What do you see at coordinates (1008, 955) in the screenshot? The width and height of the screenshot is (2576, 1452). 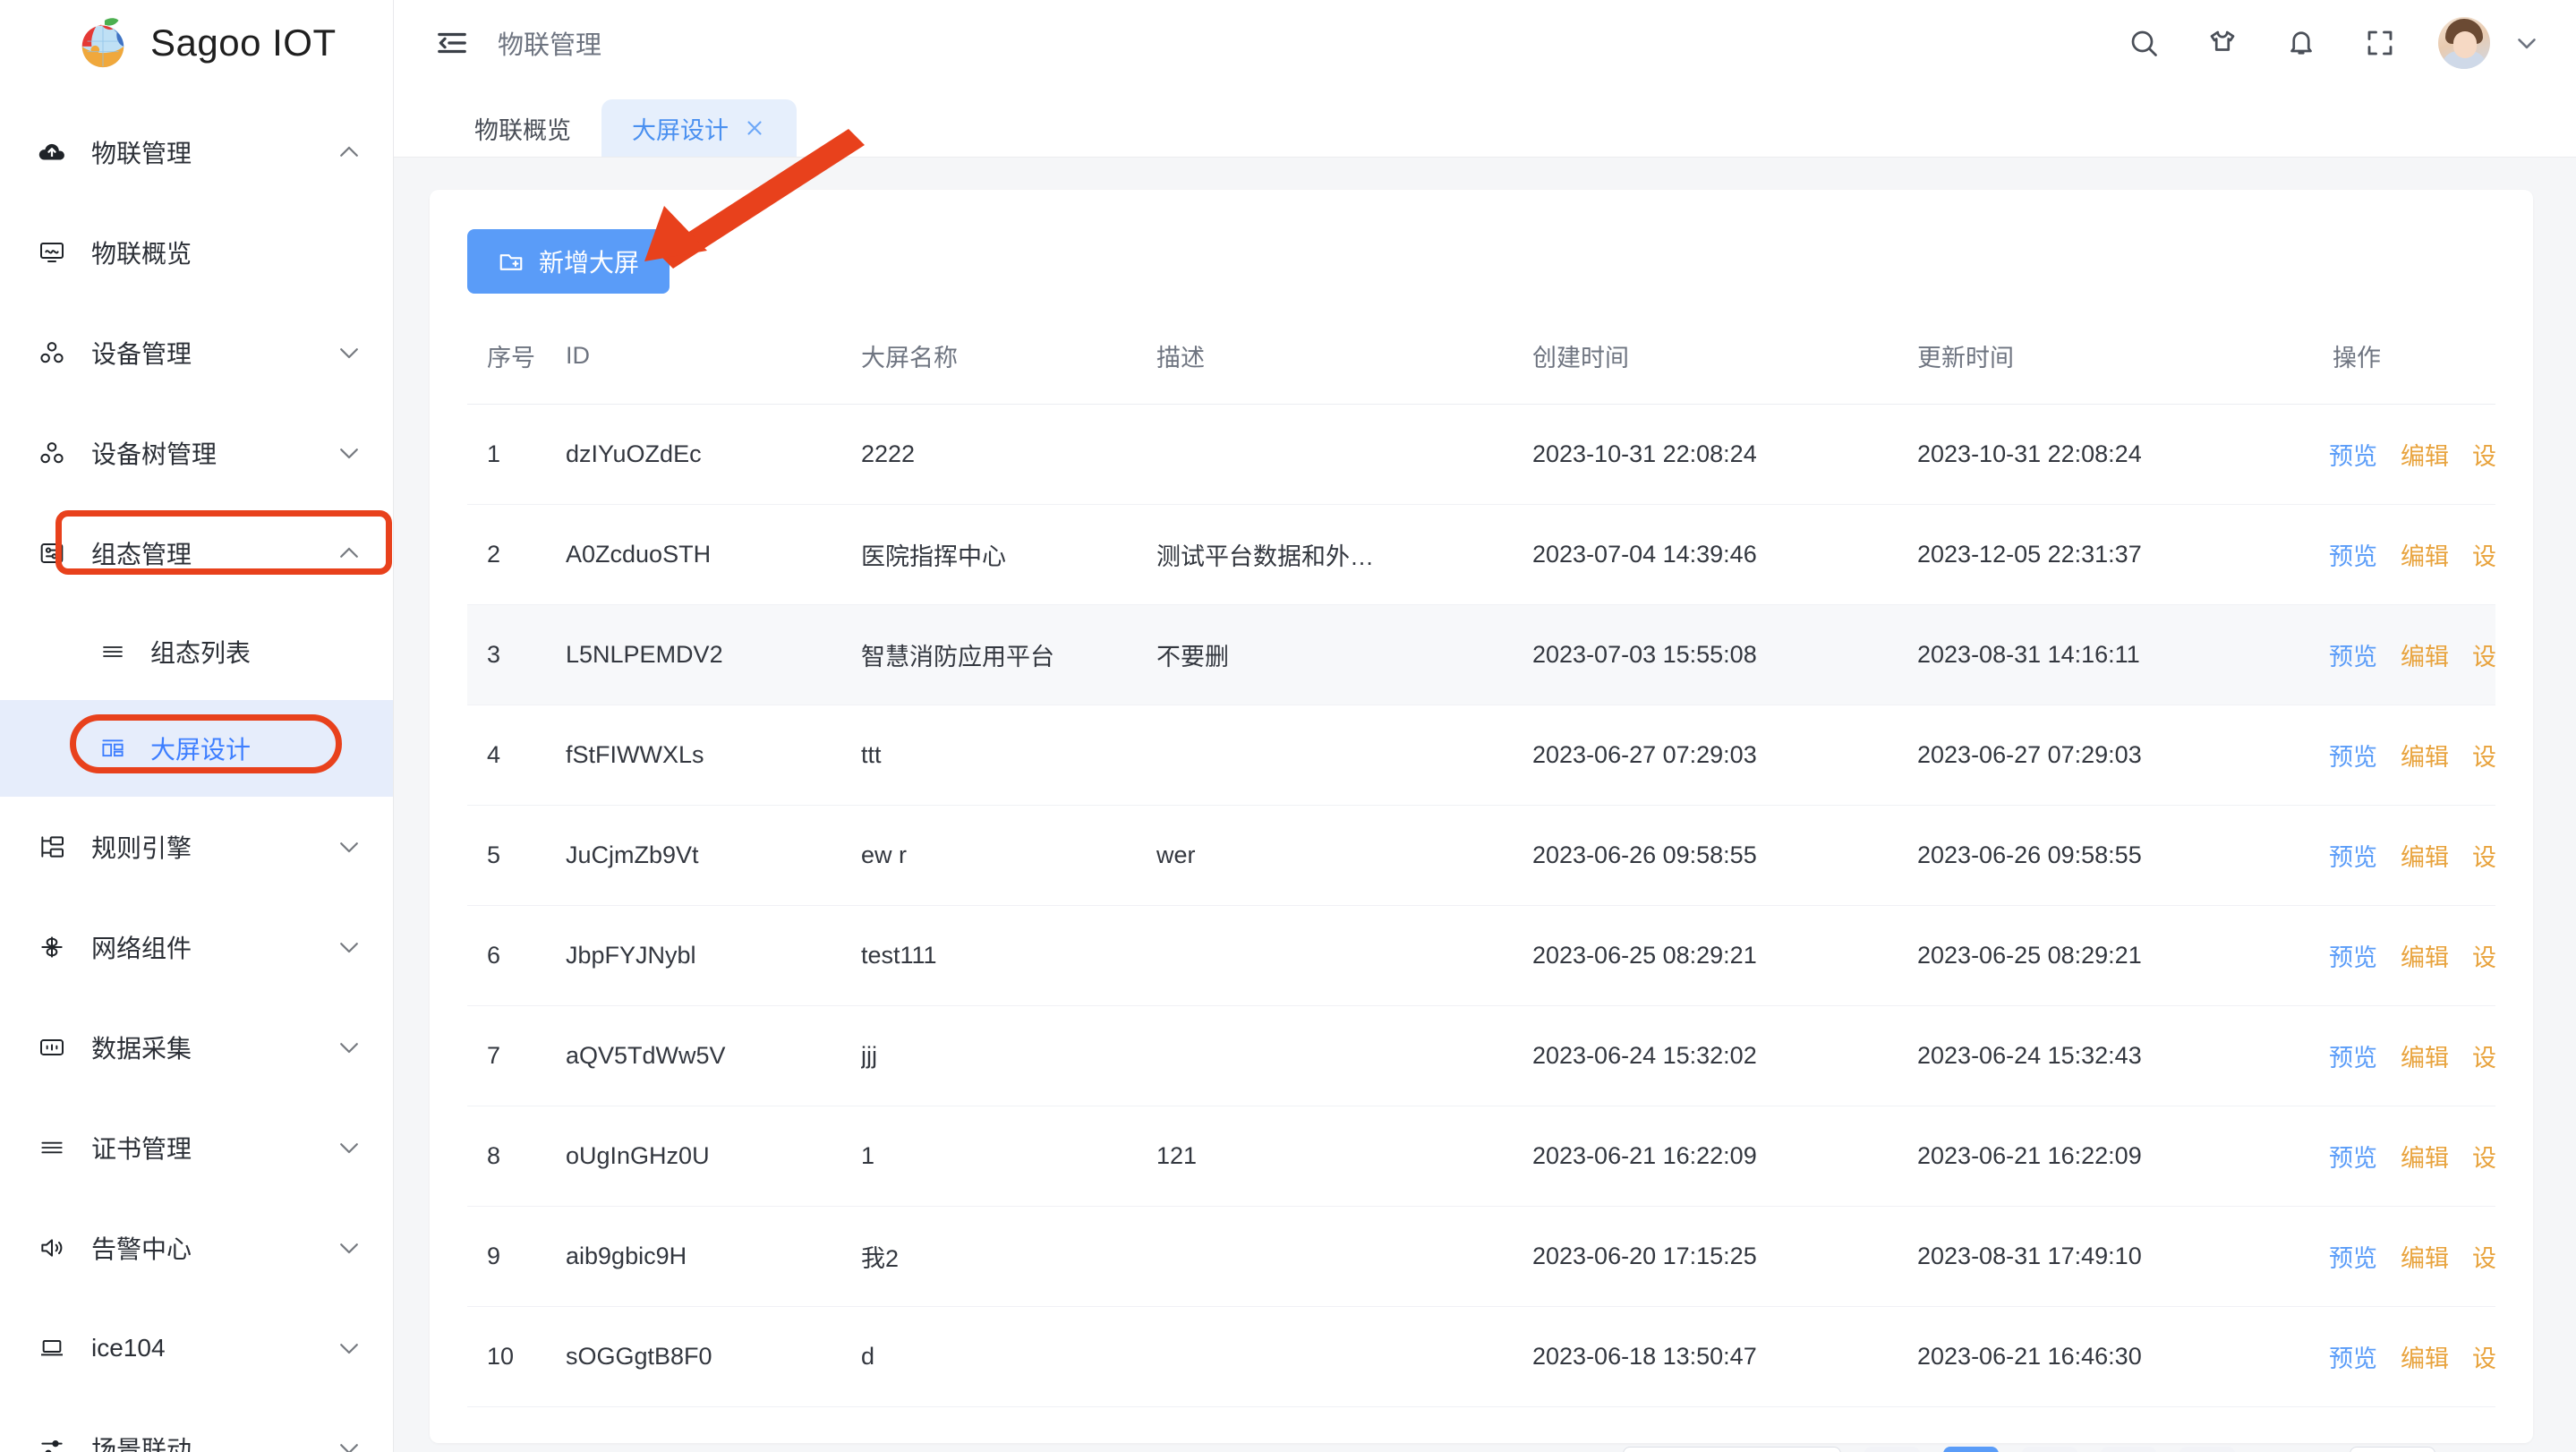 I see `cell-name: test111` at bounding box center [1008, 955].